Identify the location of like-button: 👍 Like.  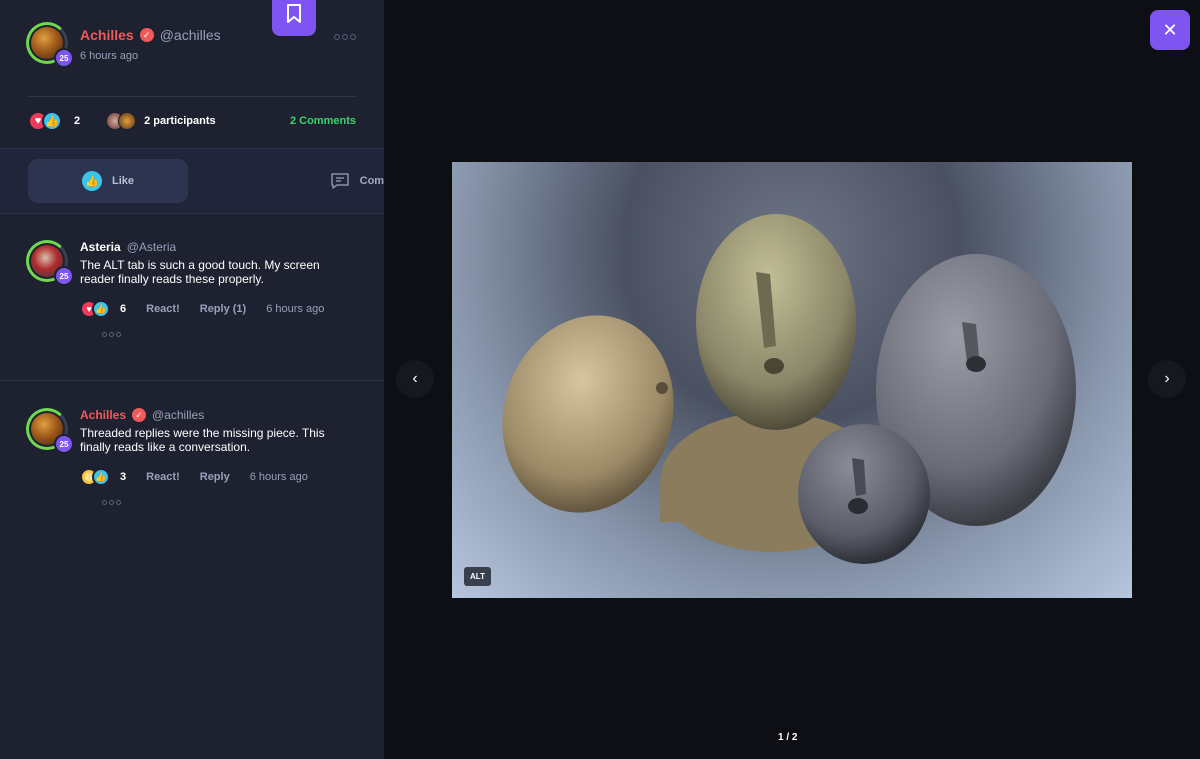
(108, 181).